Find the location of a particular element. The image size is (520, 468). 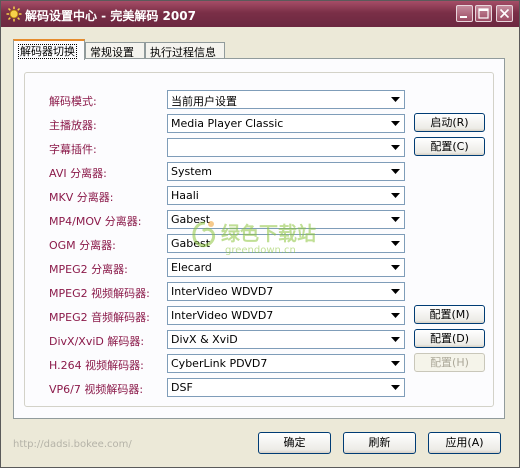

author-url: http://dadsi.bokee.com/ is located at coordinates (72, 444).